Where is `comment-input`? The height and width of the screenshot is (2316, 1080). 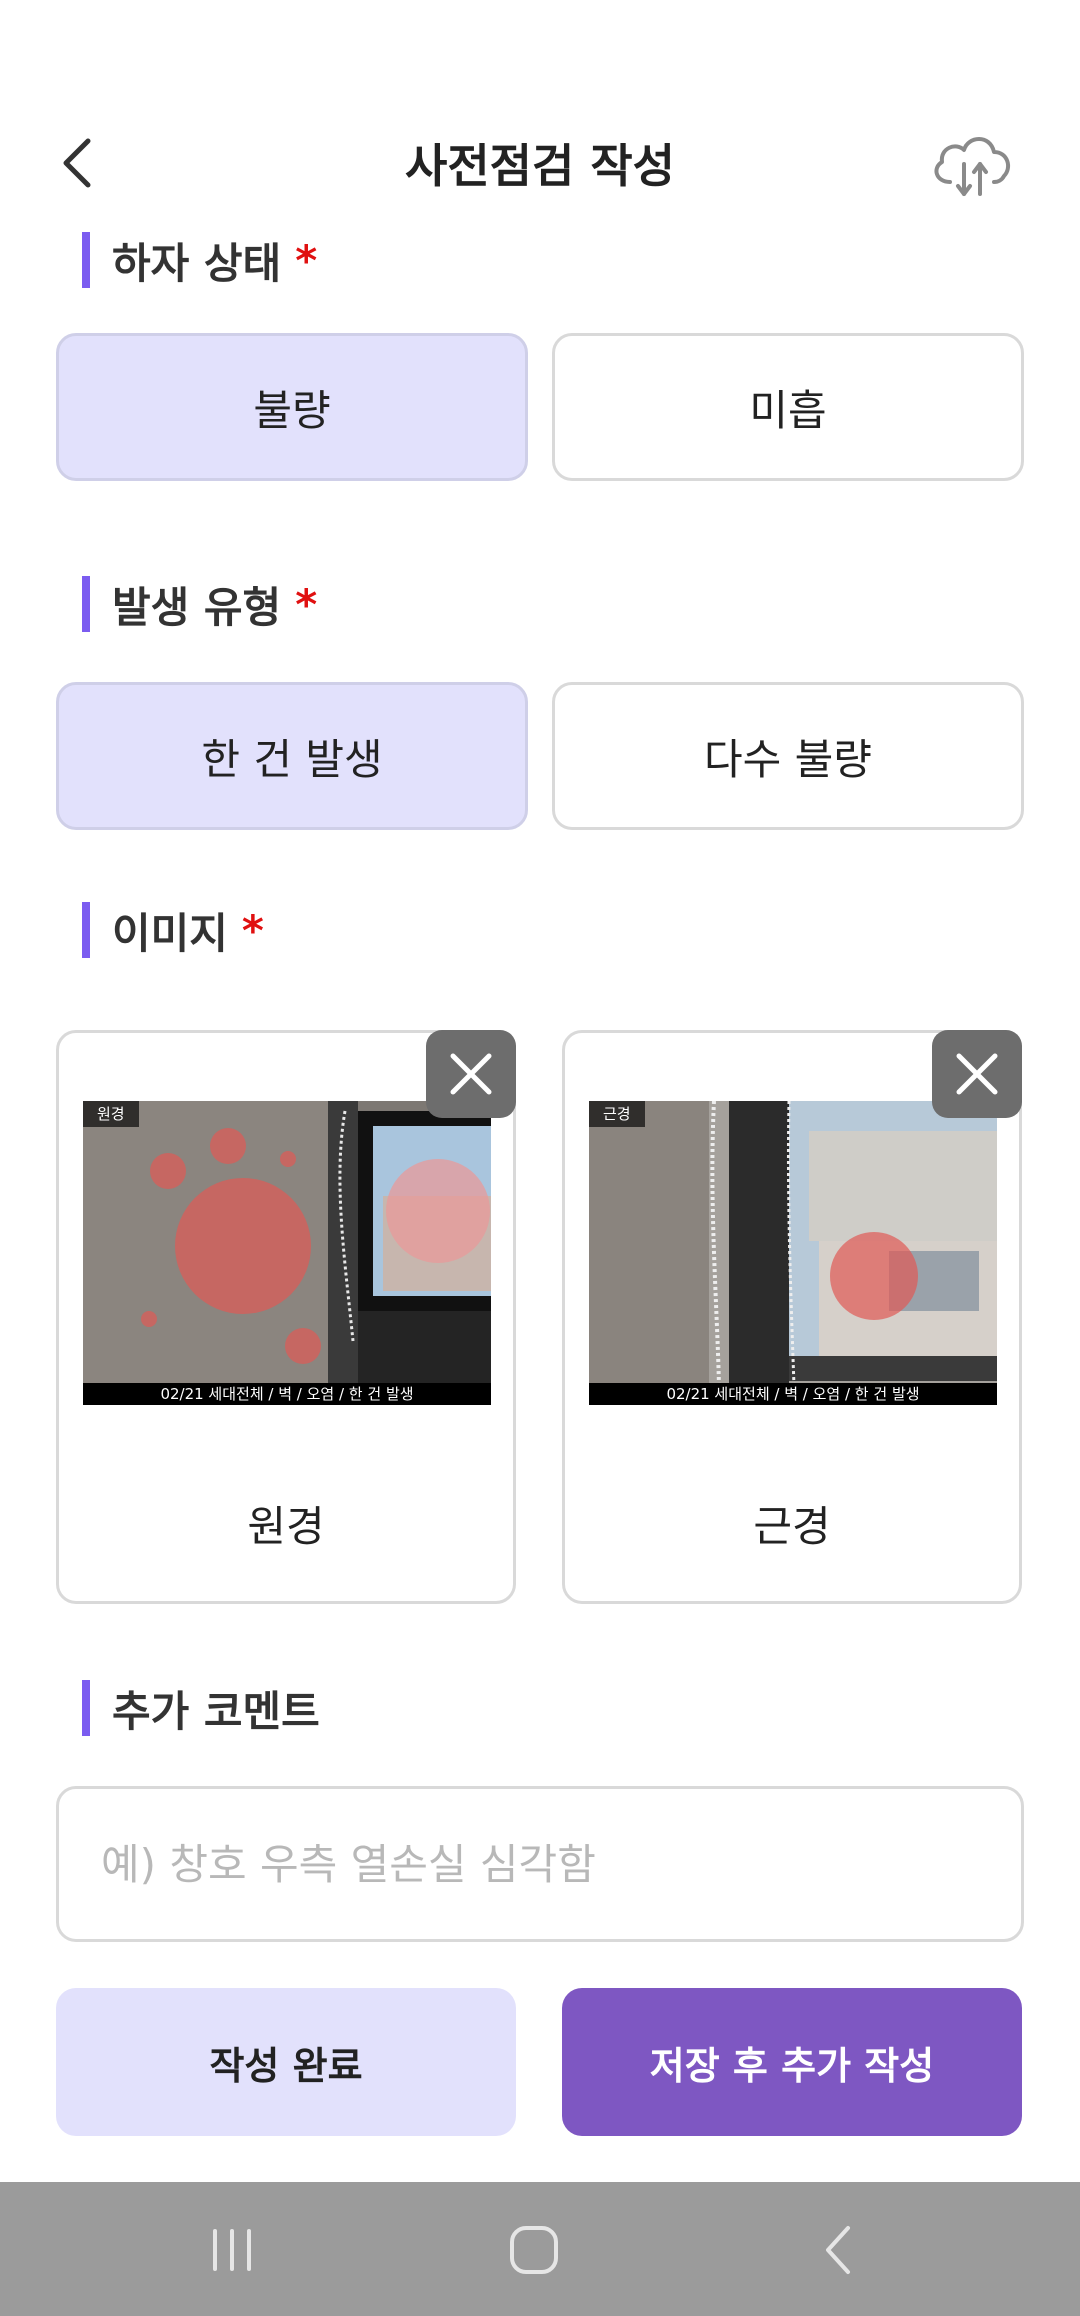
comment-input is located at coordinates (540, 1864).